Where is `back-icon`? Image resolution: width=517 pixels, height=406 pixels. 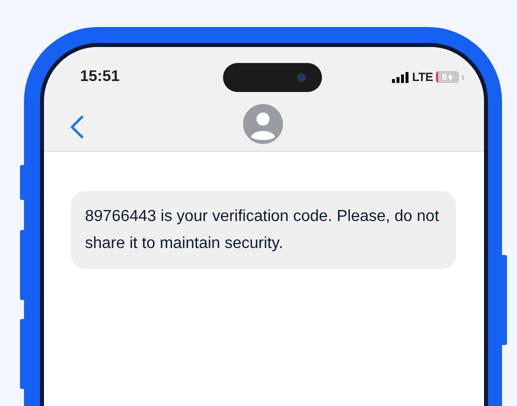 back-icon is located at coordinates (77, 127).